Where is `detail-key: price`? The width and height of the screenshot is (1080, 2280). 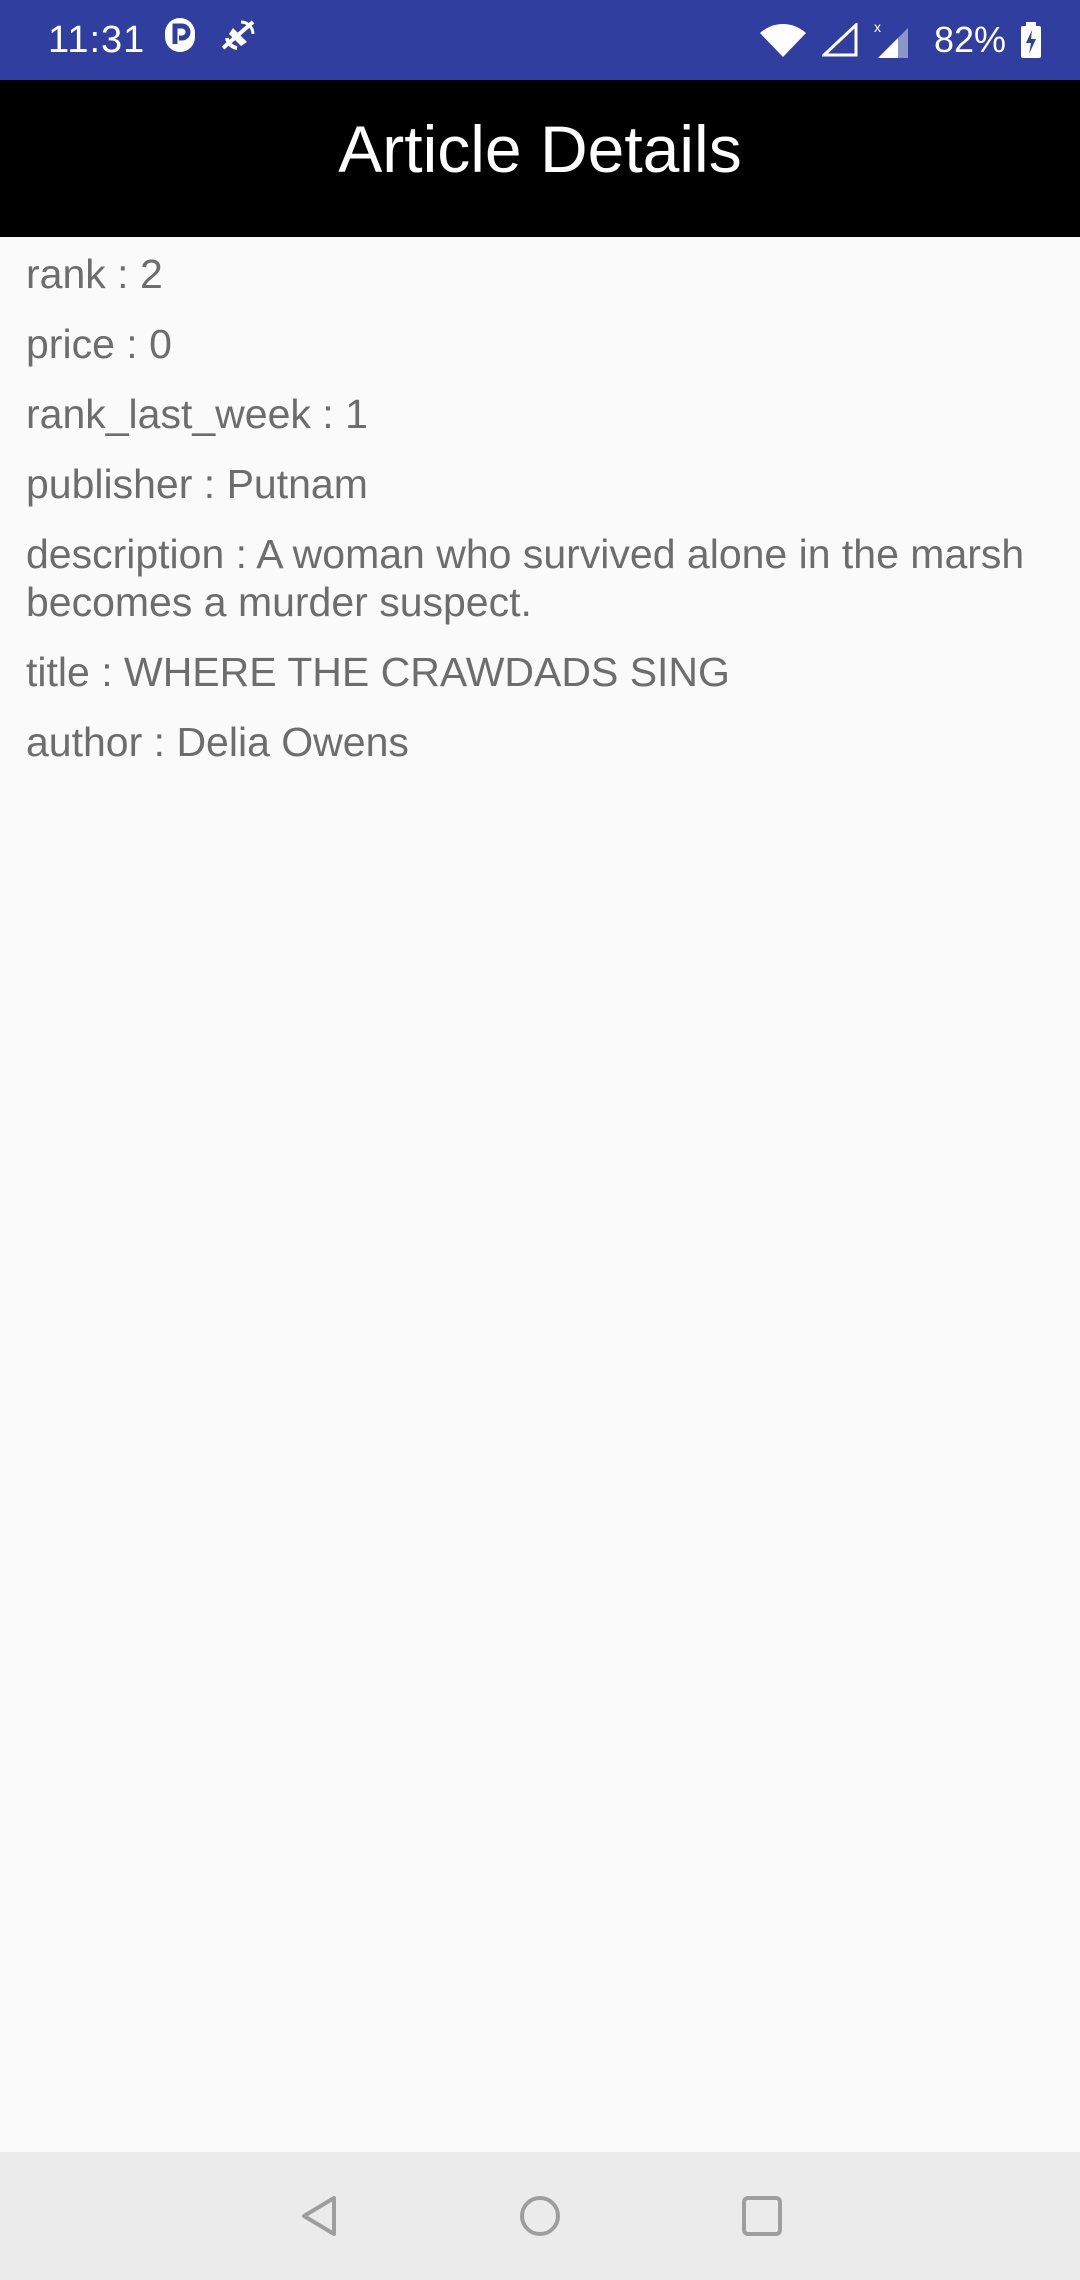
detail-key: price is located at coordinates (70, 344).